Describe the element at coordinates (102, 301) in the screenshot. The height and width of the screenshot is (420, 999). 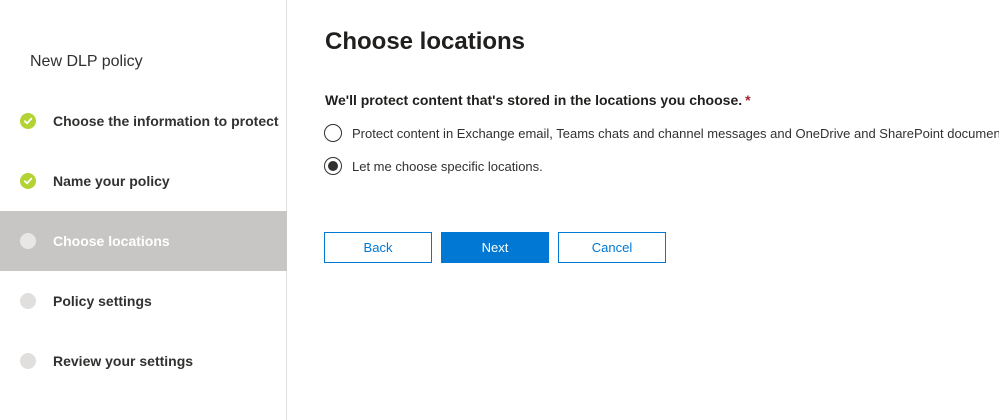
I see `step-label: Policy settings` at that location.